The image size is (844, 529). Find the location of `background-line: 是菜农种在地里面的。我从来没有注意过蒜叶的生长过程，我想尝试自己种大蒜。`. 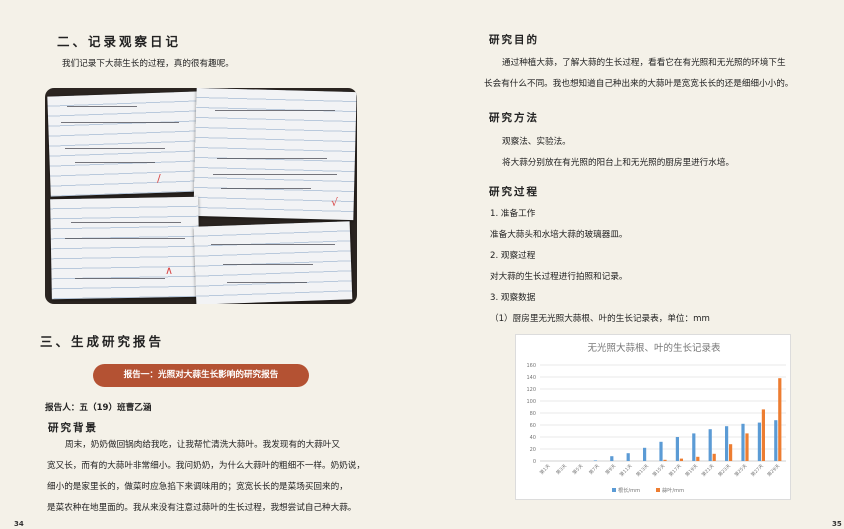

background-line: 是菜农种在地里面的。我从来没有注意过蒜叶的生长过程，我想尝试自己种大蒜。 is located at coordinates (202, 508).